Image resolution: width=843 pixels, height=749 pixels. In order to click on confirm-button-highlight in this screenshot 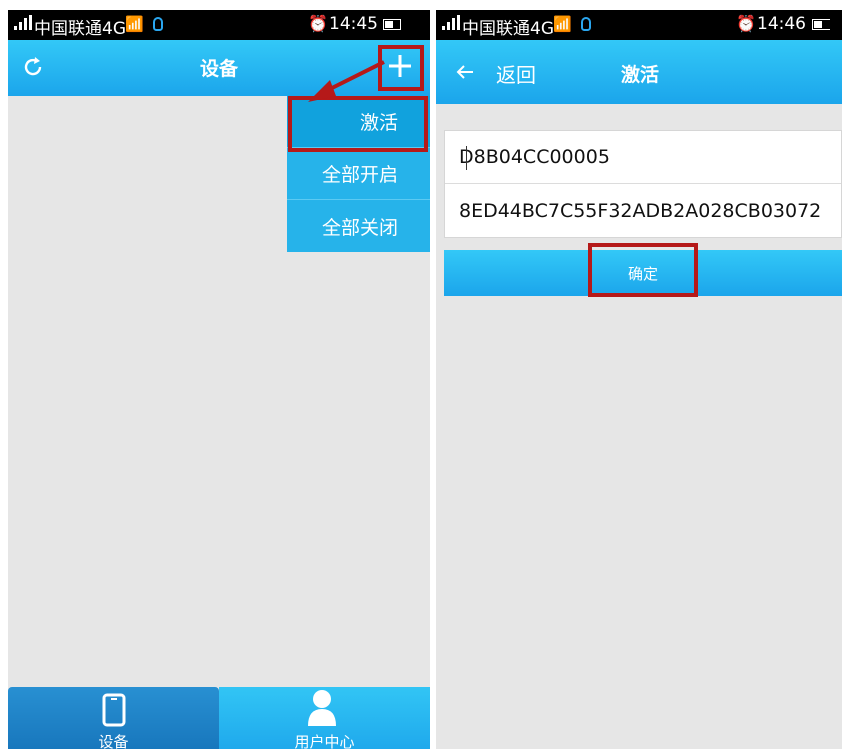, I will do `click(643, 270)`.